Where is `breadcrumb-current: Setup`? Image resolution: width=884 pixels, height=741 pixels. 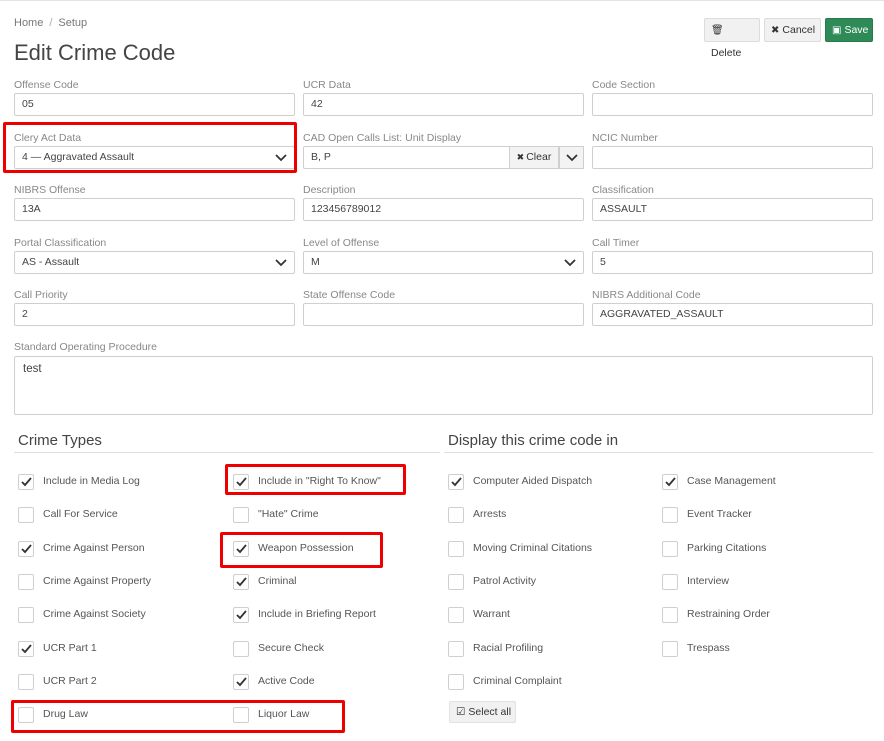 breadcrumb-current: Setup is located at coordinates (73, 23).